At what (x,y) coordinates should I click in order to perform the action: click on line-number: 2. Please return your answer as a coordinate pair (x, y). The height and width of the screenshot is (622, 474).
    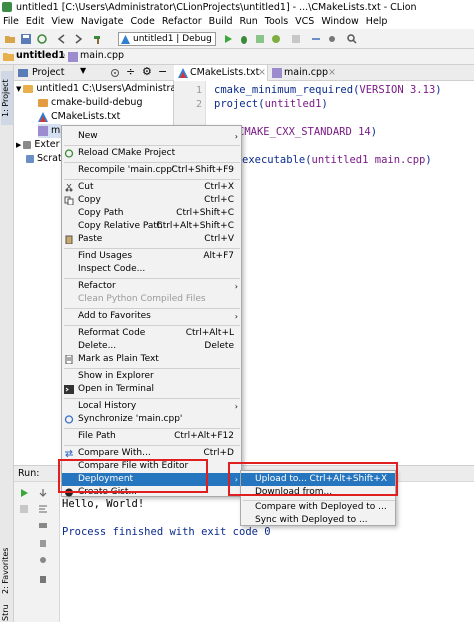
    Looking at the image, I should click on (198, 104).